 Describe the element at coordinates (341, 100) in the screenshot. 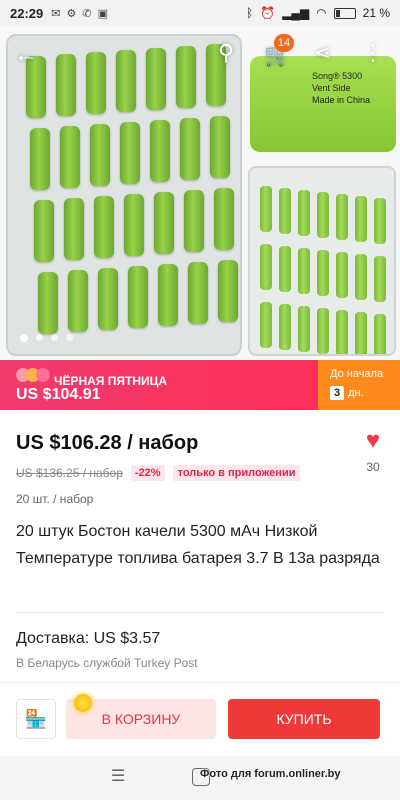

I see `pack-label-line: Made in China` at that location.